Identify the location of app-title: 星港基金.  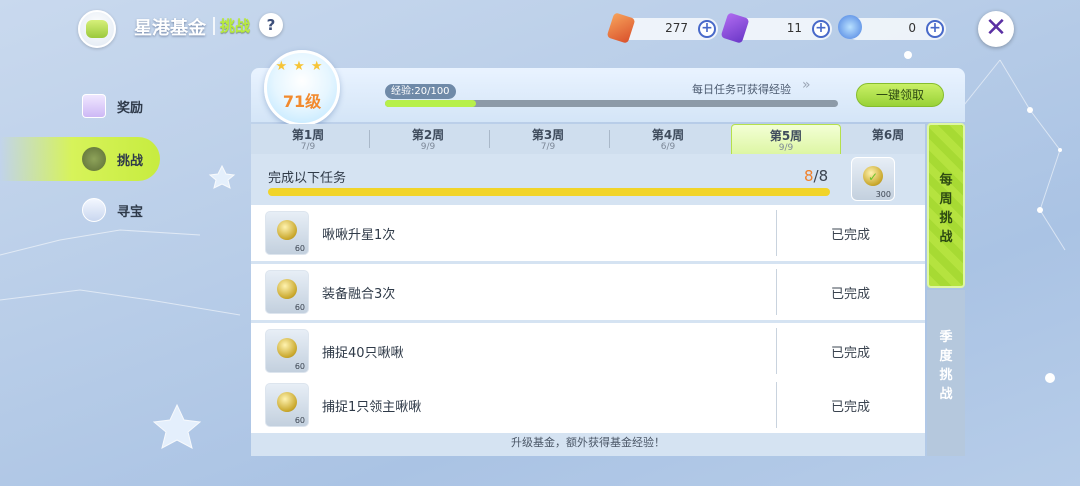
(170, 28).